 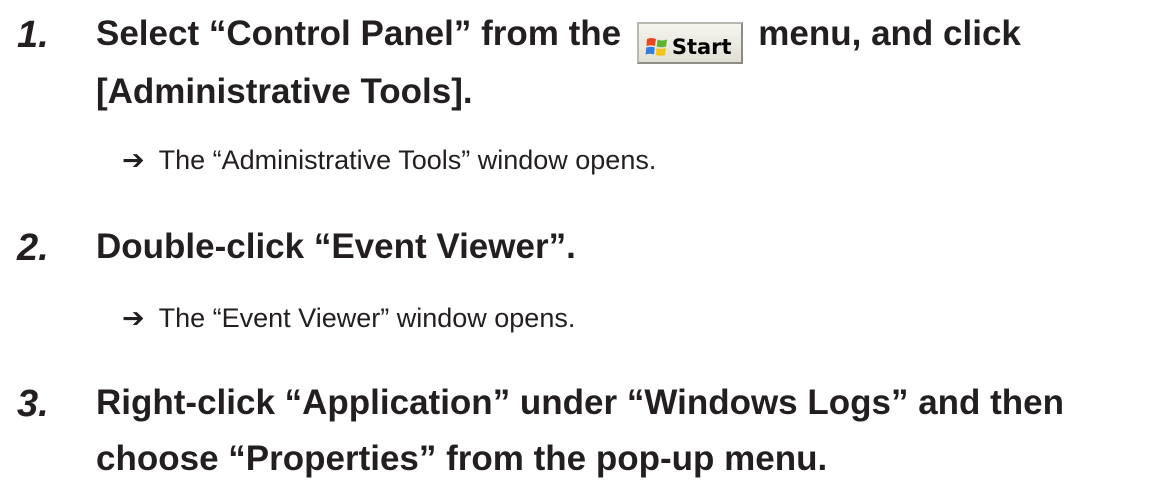 What do you see at coordinates (631, 247) in the screenshot?
I see `step-instruction: Double-click “Event Viewer”.` at bounding box center [631, 247].